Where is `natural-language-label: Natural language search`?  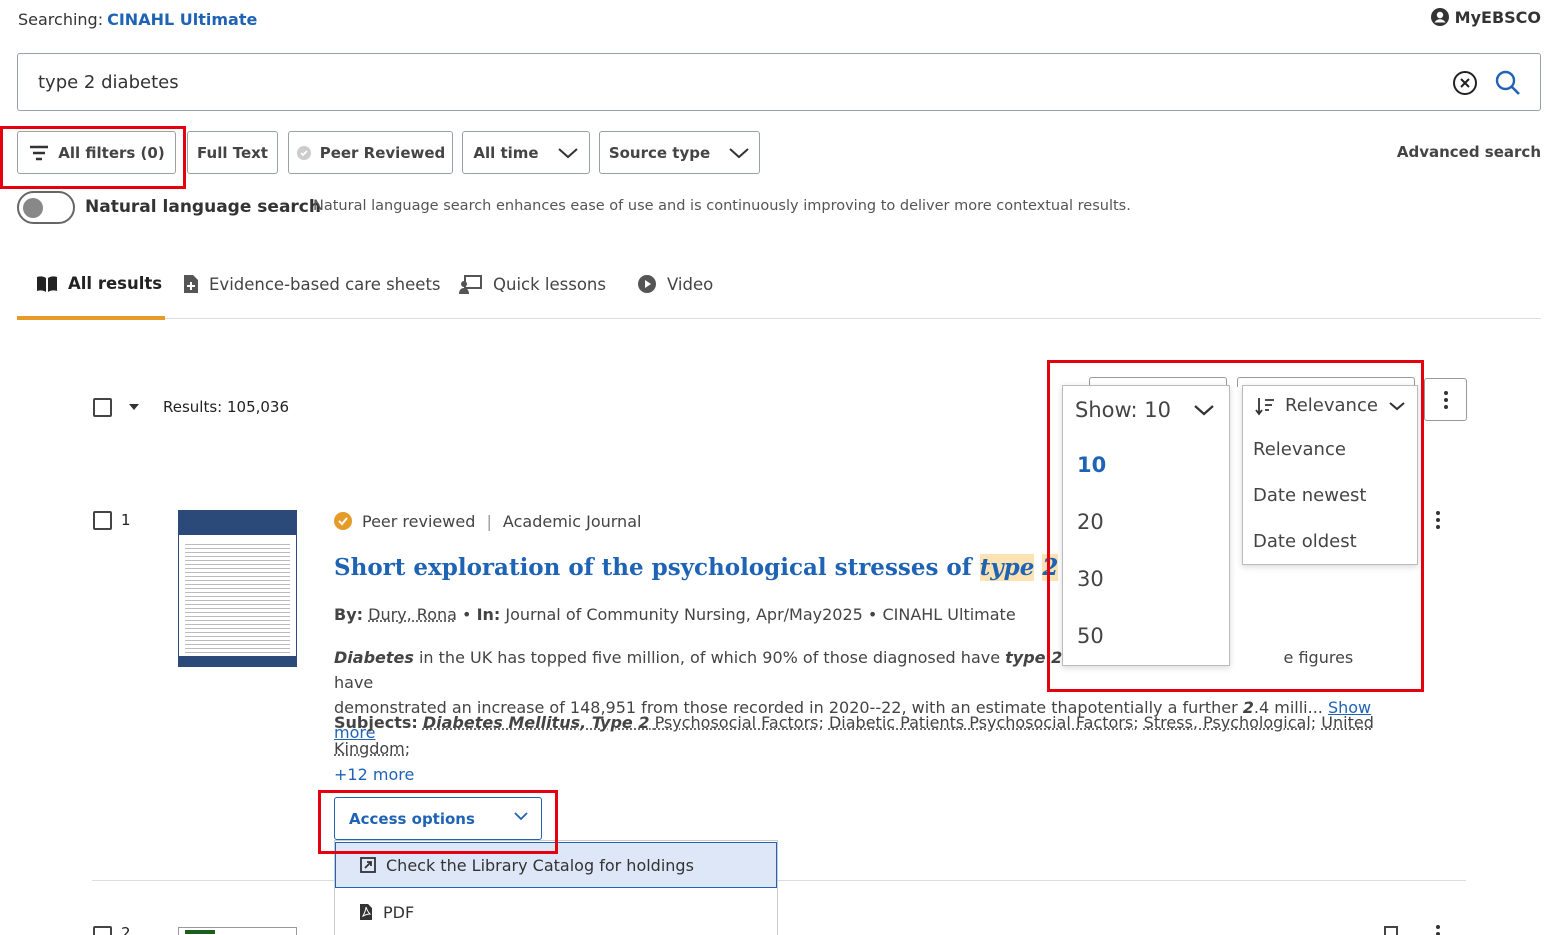 natural-language-label: Natural language search is located at coordinates (203, 207).